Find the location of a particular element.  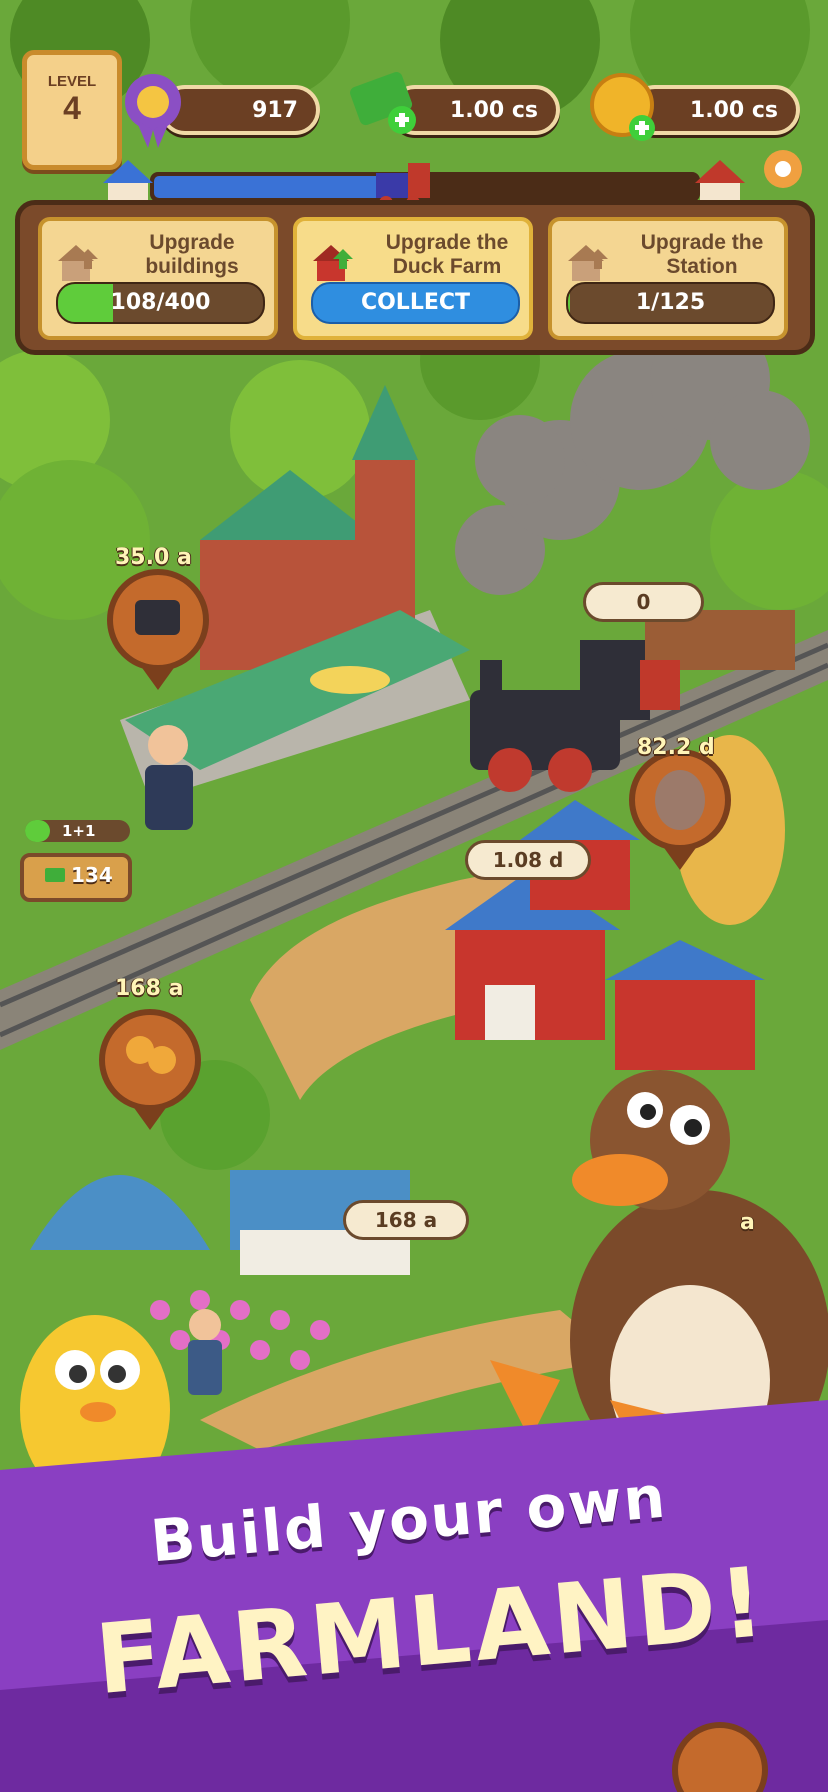

level-label: LEVEL is located at coordinates (72, 81).